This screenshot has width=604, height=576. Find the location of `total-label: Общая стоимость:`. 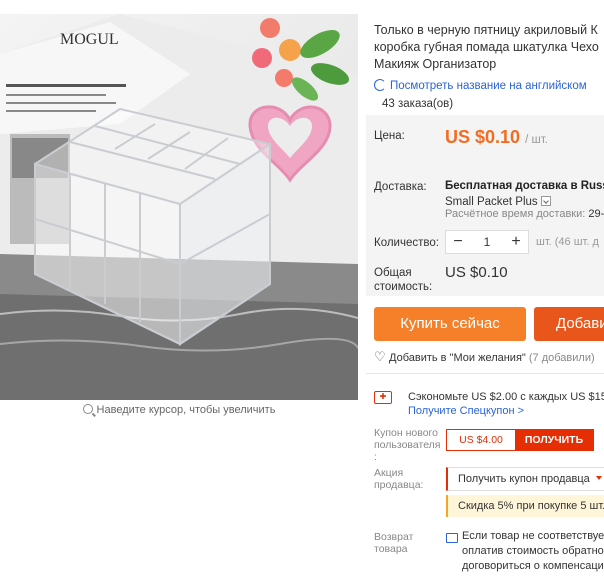

total-label: Общая стоимость: is located at coordinates (403, 280).